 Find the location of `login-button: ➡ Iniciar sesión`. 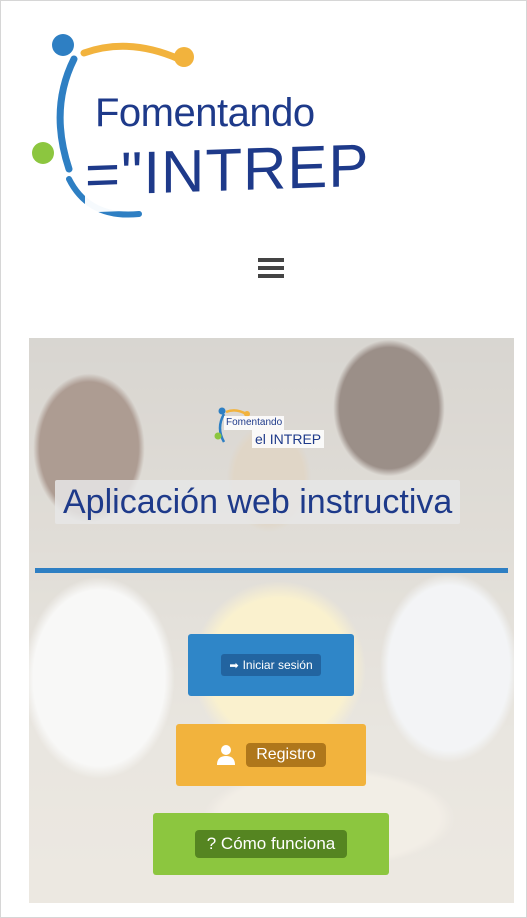

login-button: ➡ Iniciar sesión is located at coordinates (271, 665).